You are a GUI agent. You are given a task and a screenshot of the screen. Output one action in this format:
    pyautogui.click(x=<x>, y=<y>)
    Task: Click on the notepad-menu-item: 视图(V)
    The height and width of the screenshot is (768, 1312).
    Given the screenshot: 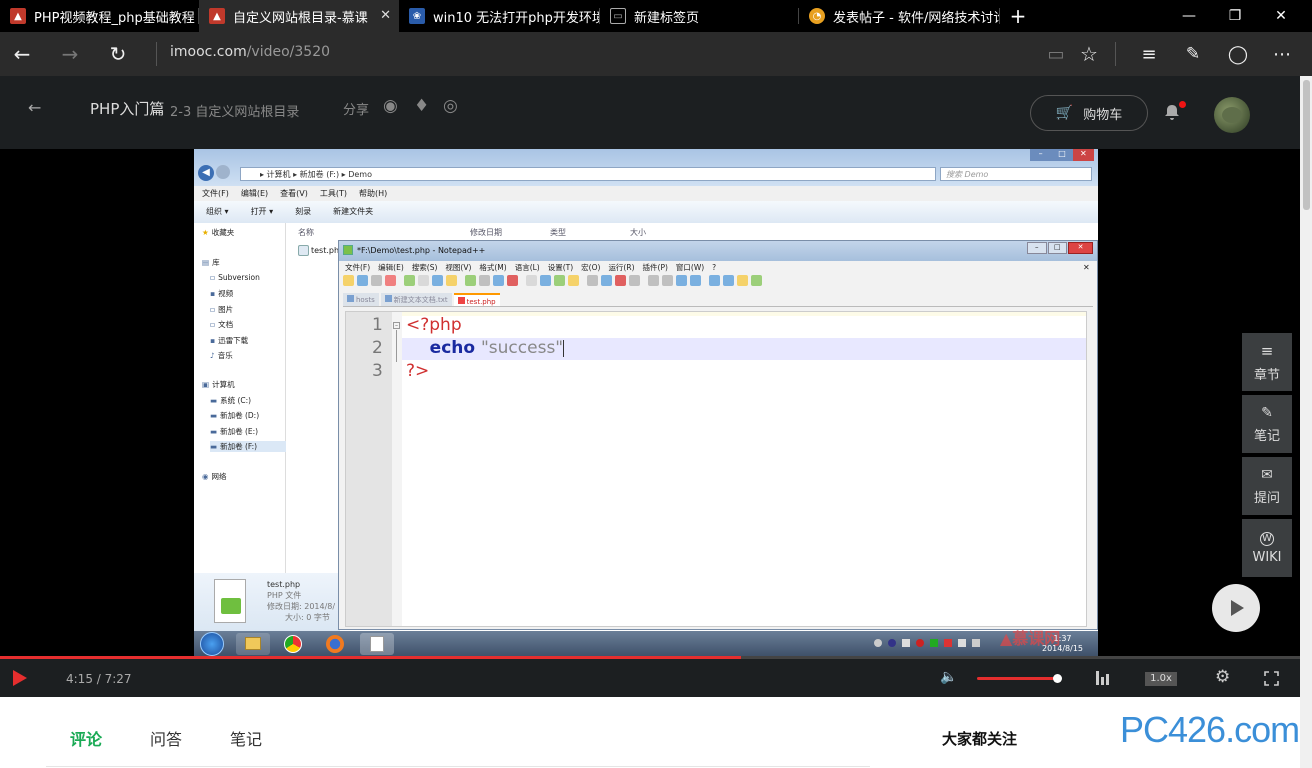 What is the action you would take?
    pyautogui.click(x=458, y=267)
    